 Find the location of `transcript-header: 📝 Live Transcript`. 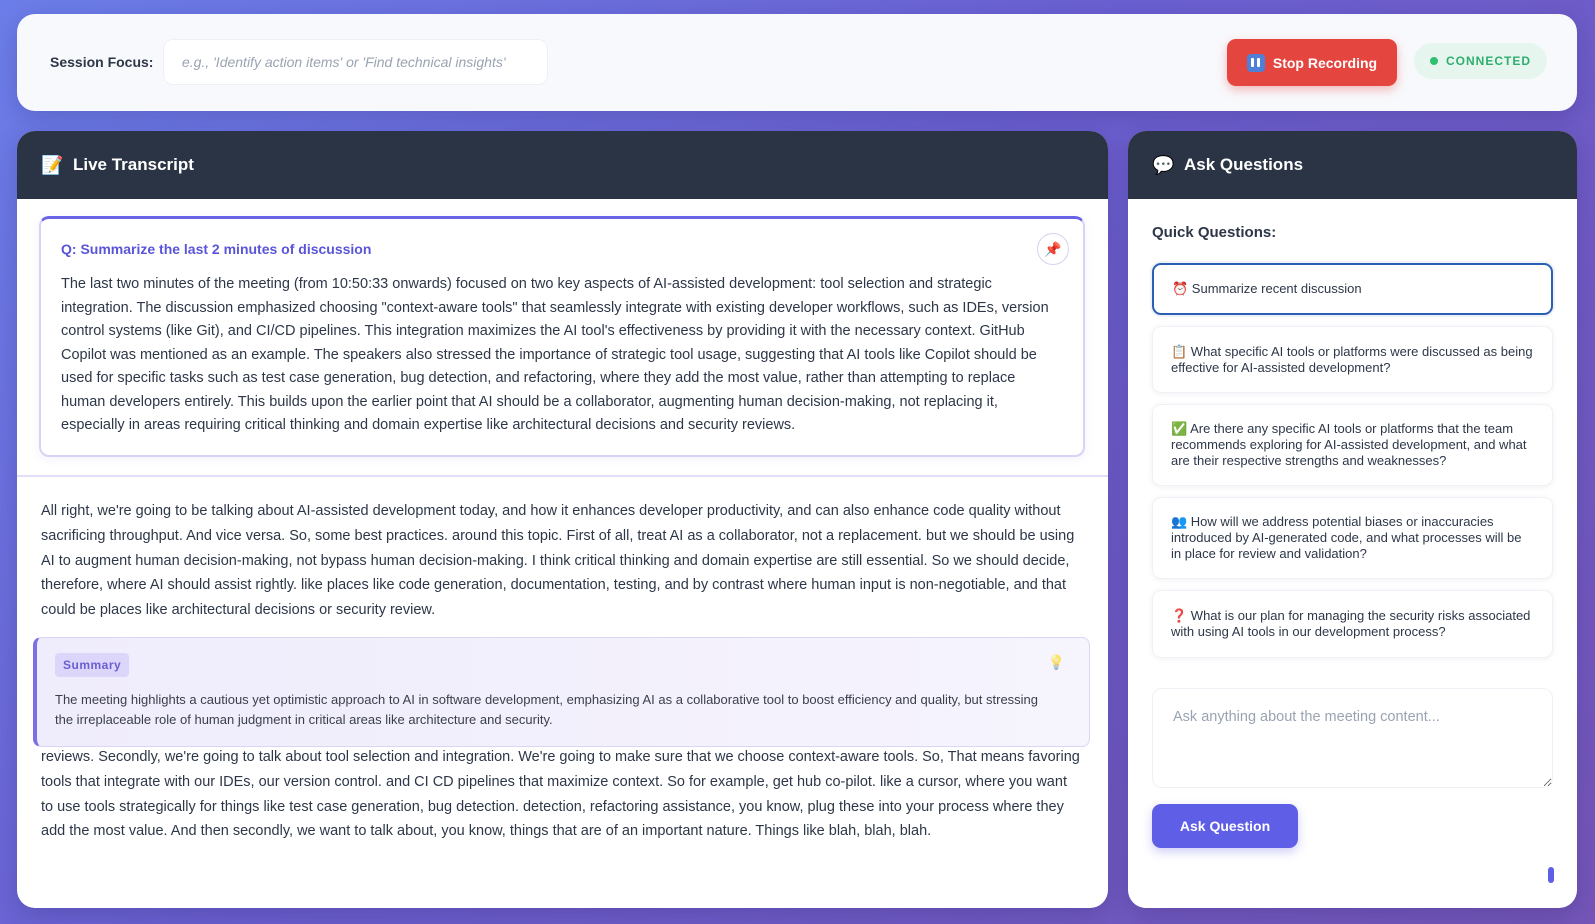

transcript-header: 📝 Live Transcript is located at coordinates (562, 165).